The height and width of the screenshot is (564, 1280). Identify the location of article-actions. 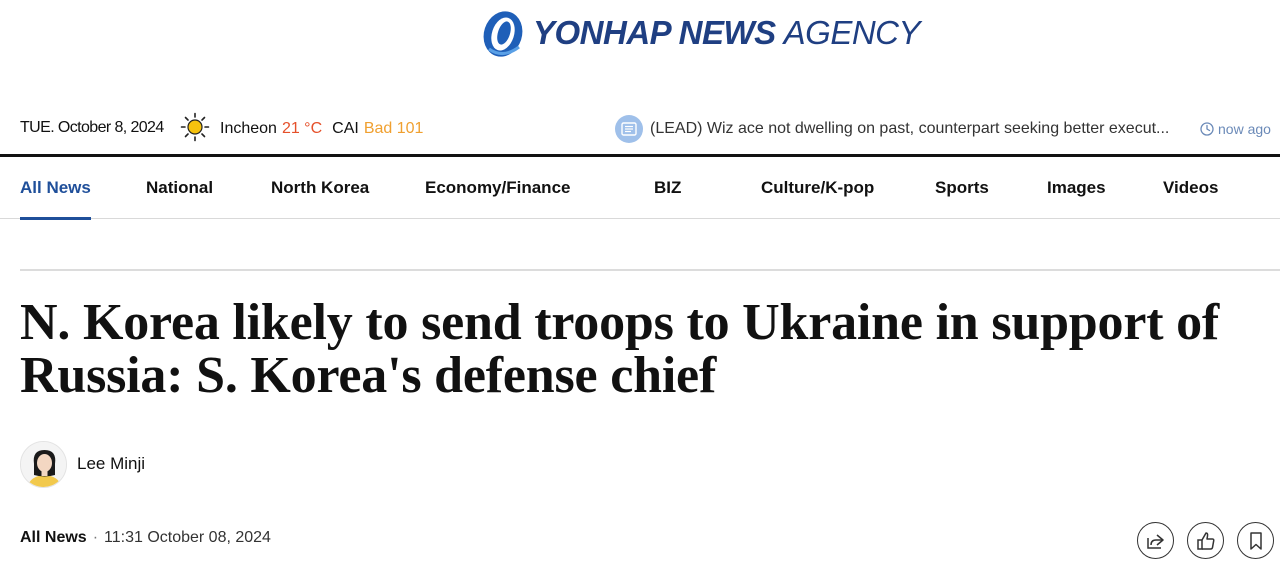
(1205, 540).